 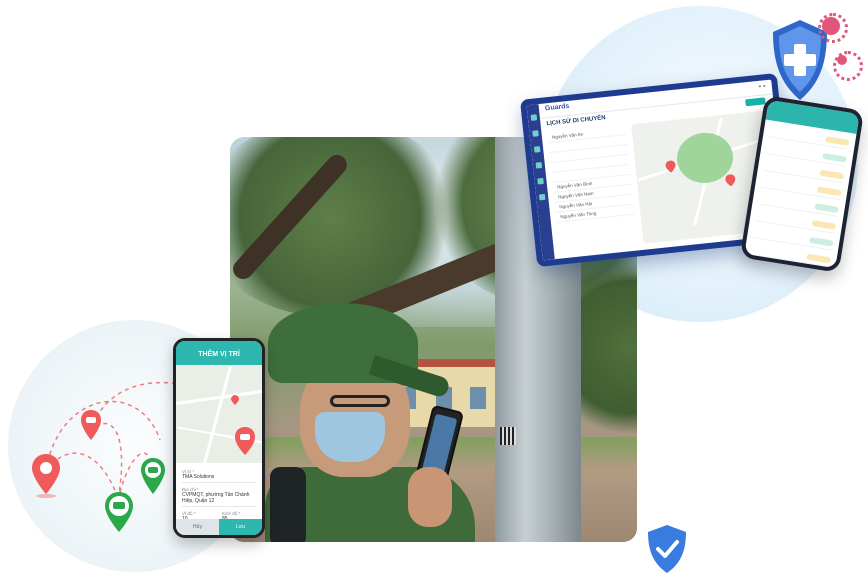 What do you see at coordinates (667, 549) in the screenshot?
I see `shield-check-icon` at bounding box center [667, 549].